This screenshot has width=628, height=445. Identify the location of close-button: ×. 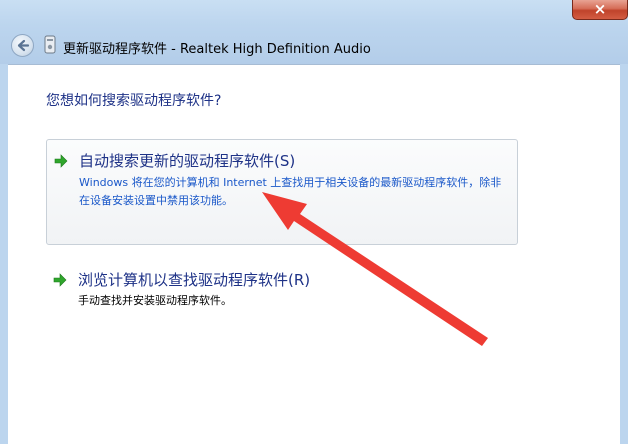
(600, 10).